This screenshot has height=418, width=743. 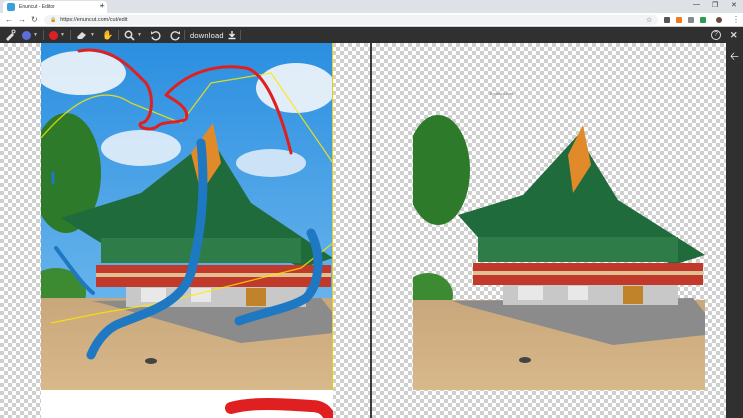 I want to click on red-brush-icon, so click(x=53, y=35).